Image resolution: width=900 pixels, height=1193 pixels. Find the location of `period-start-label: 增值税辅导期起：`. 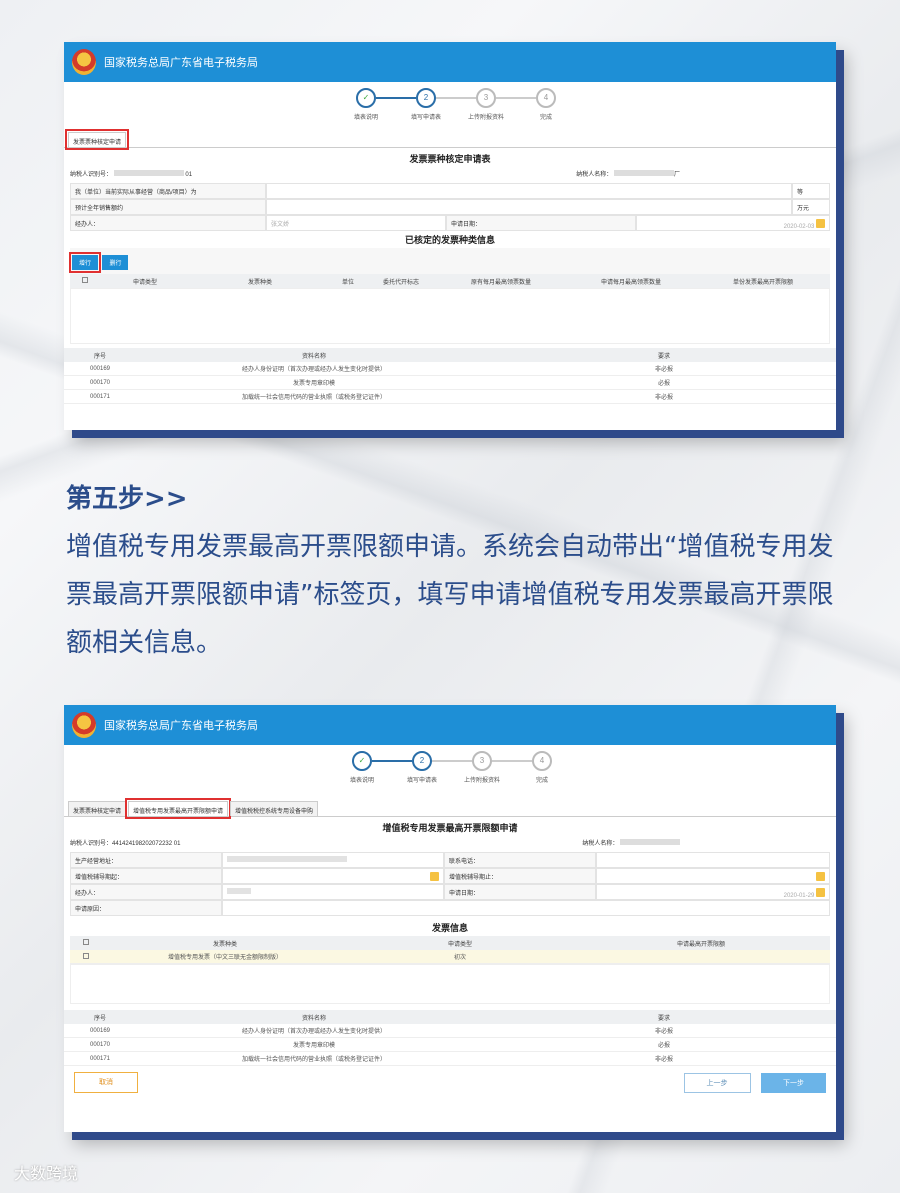

period-start-label: 增值税辅导期起： is located at coordinates (146, 876).